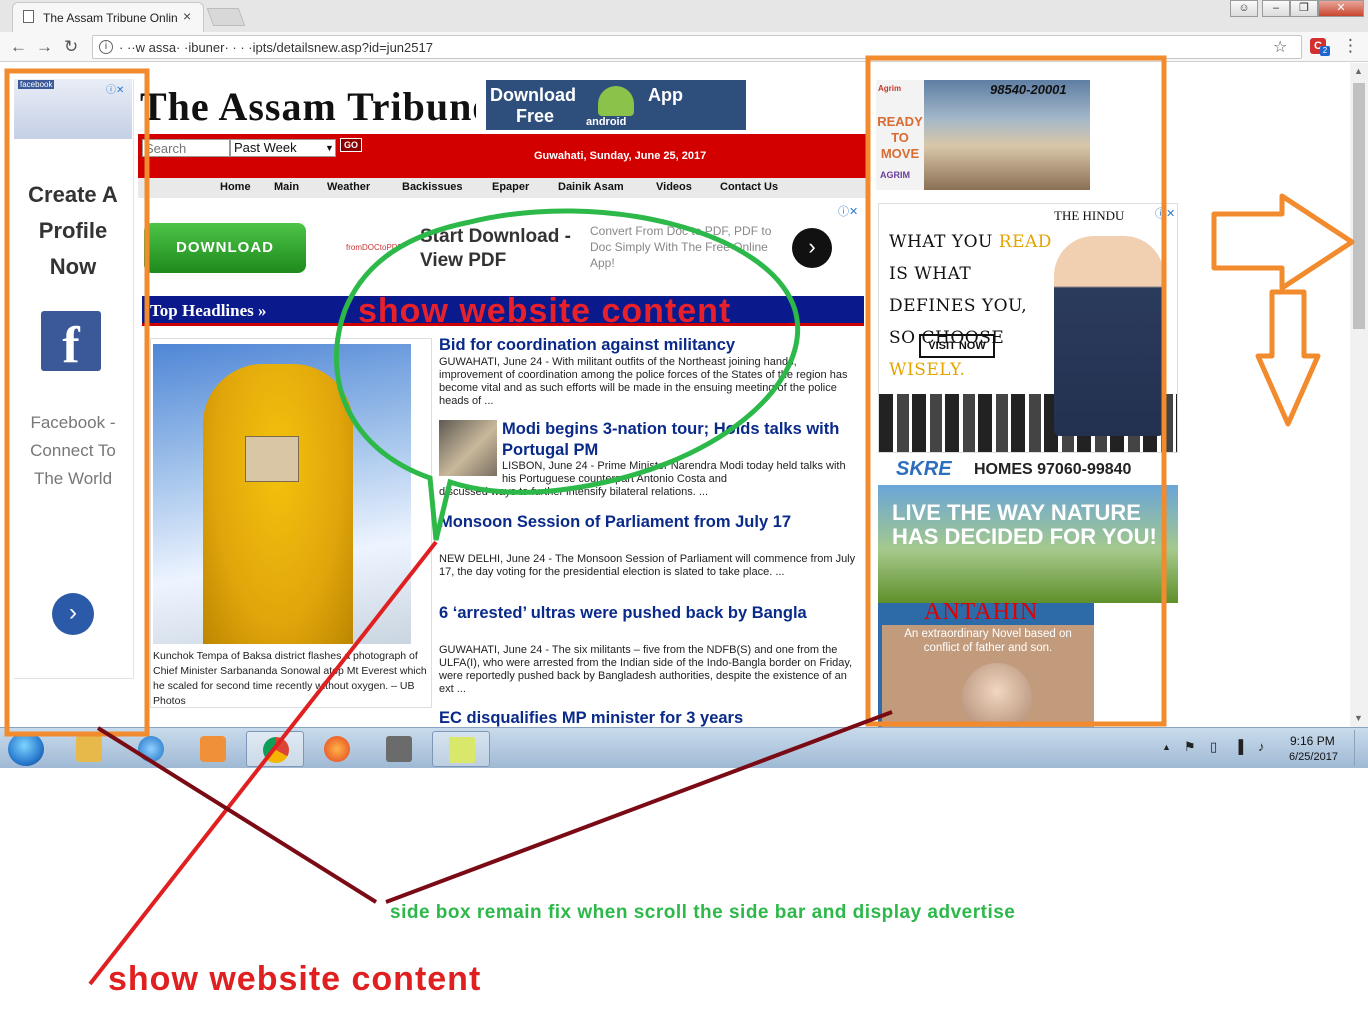  Describe the element at coordinates (71, 342) in the screenshot. I see `facebook-logo-icon: f` at that location.